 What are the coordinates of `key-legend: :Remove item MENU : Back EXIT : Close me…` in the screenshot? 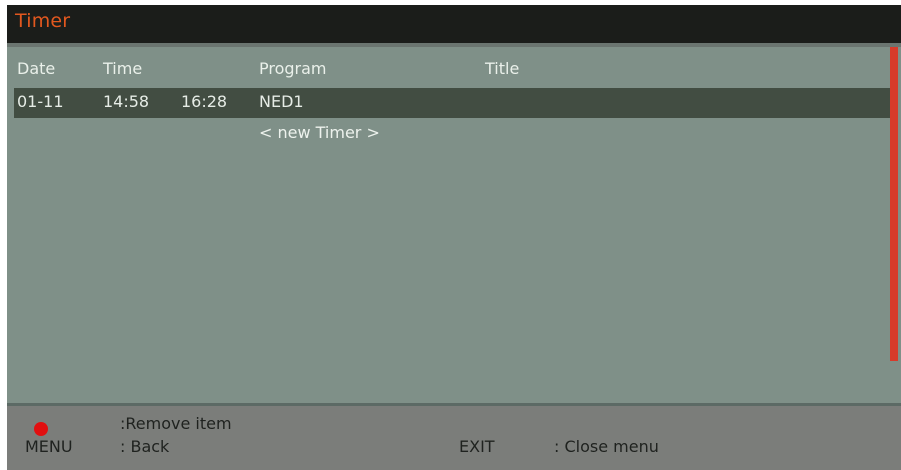 It's located at (454, 438).